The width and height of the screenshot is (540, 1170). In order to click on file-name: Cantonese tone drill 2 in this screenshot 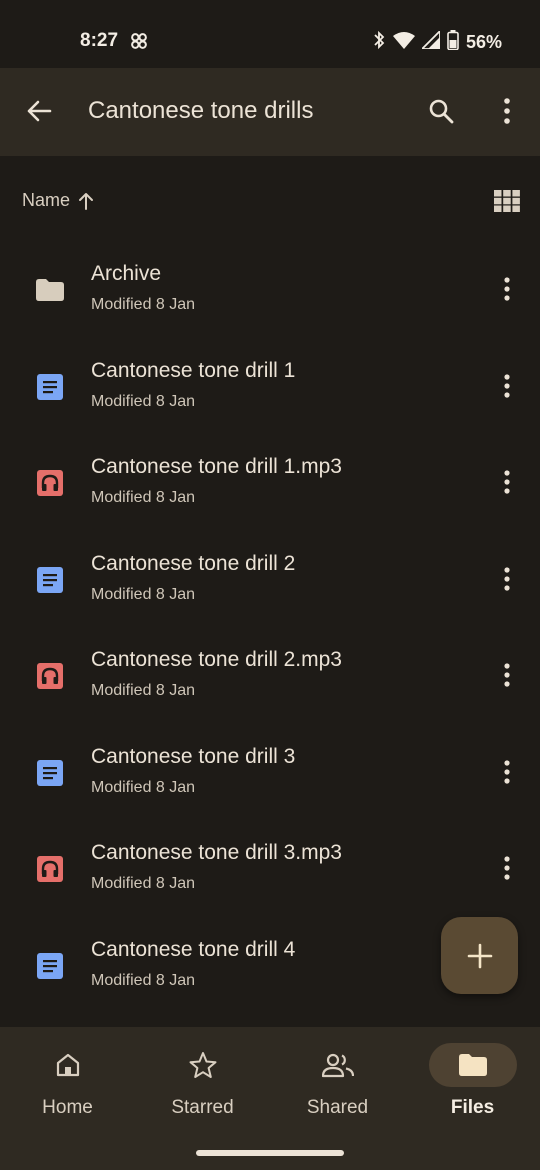, I will do `click(193, 563)`.